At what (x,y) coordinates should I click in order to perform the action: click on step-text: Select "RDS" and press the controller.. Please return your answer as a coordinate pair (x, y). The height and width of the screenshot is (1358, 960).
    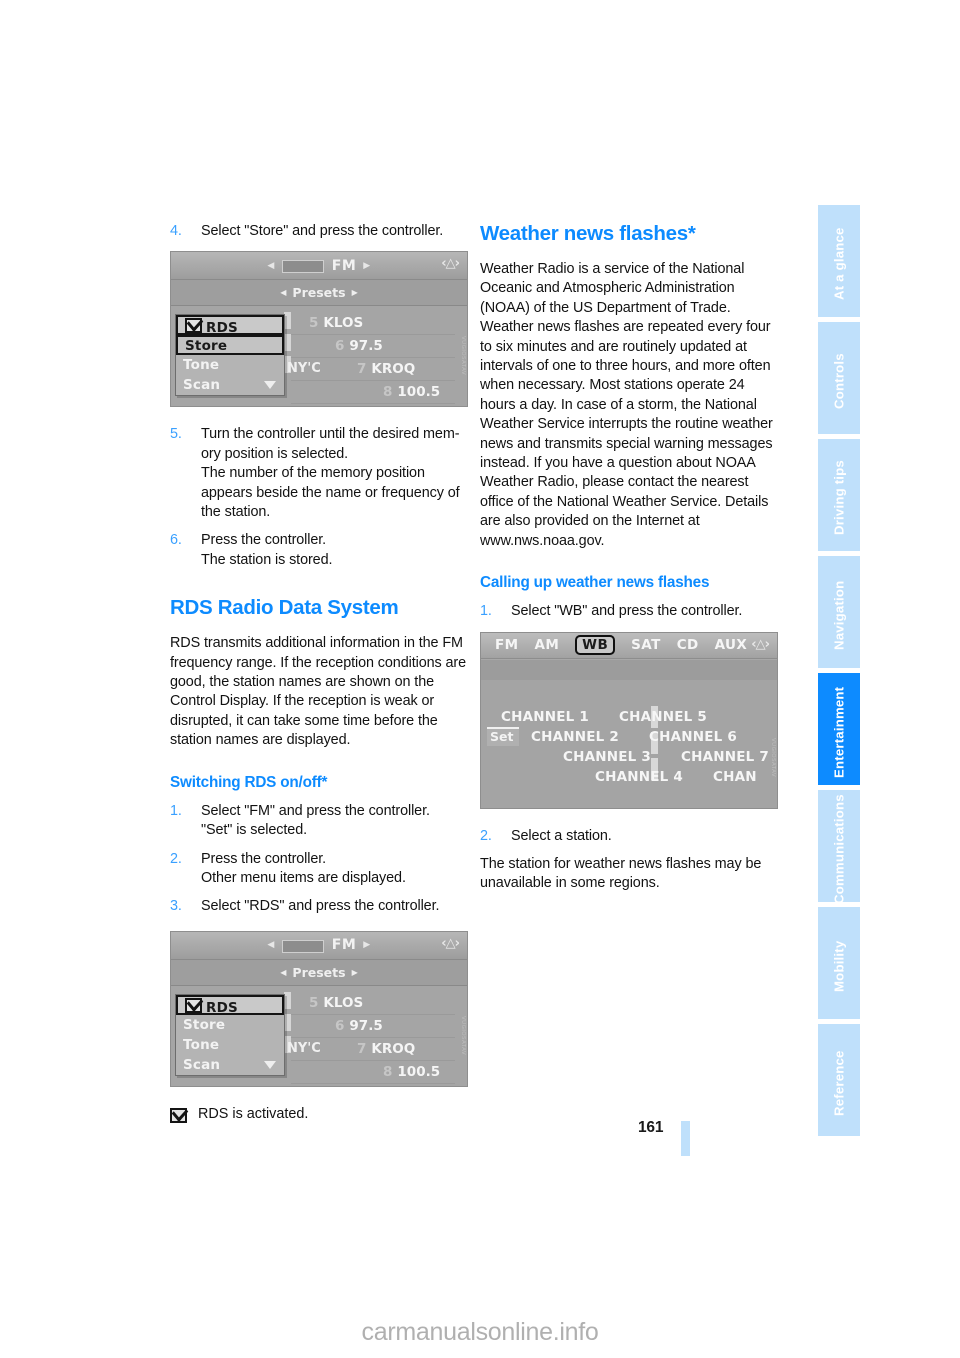
    Looking at the image, I should click on (320, 906).